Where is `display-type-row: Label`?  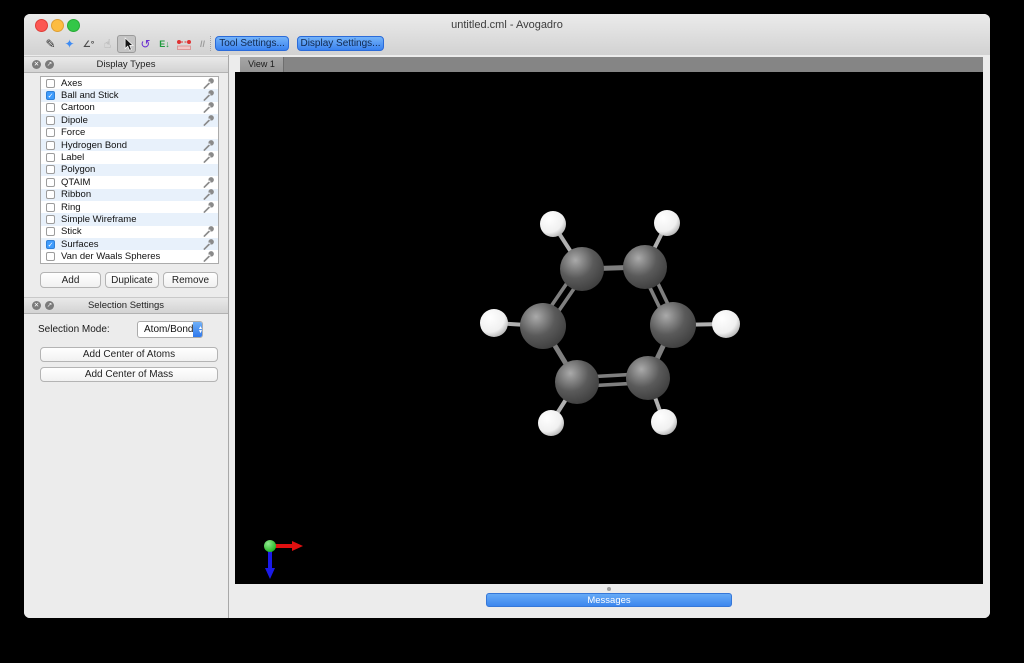
display-type-row: Label is located at coordinates (129, 157).